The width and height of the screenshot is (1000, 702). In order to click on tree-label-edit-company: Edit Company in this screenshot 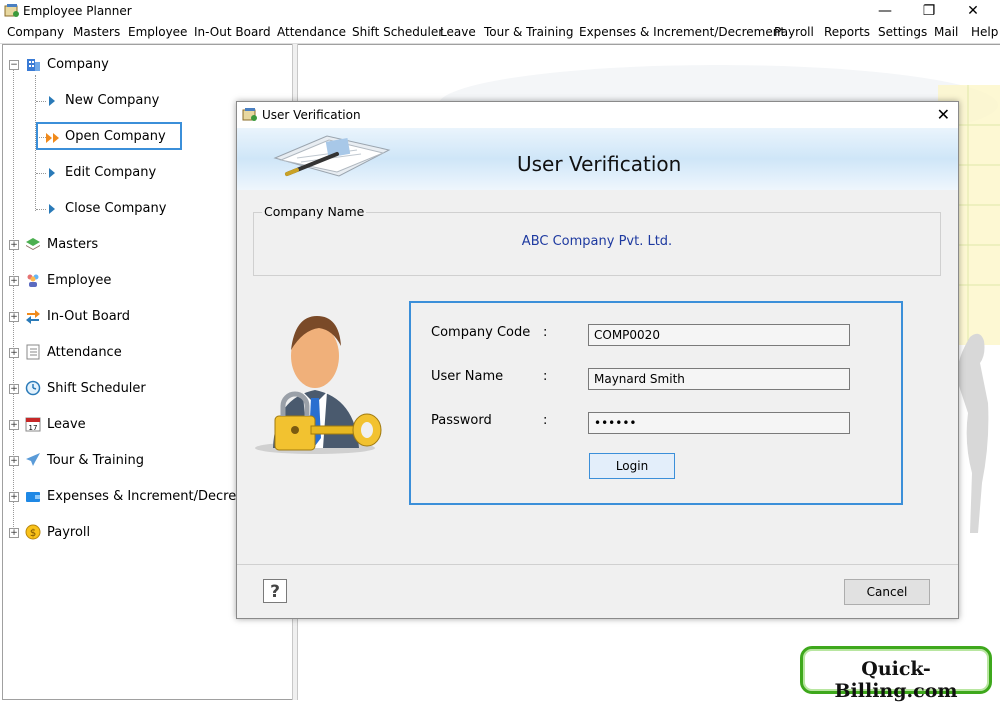, I will do `click(111, 172)`.